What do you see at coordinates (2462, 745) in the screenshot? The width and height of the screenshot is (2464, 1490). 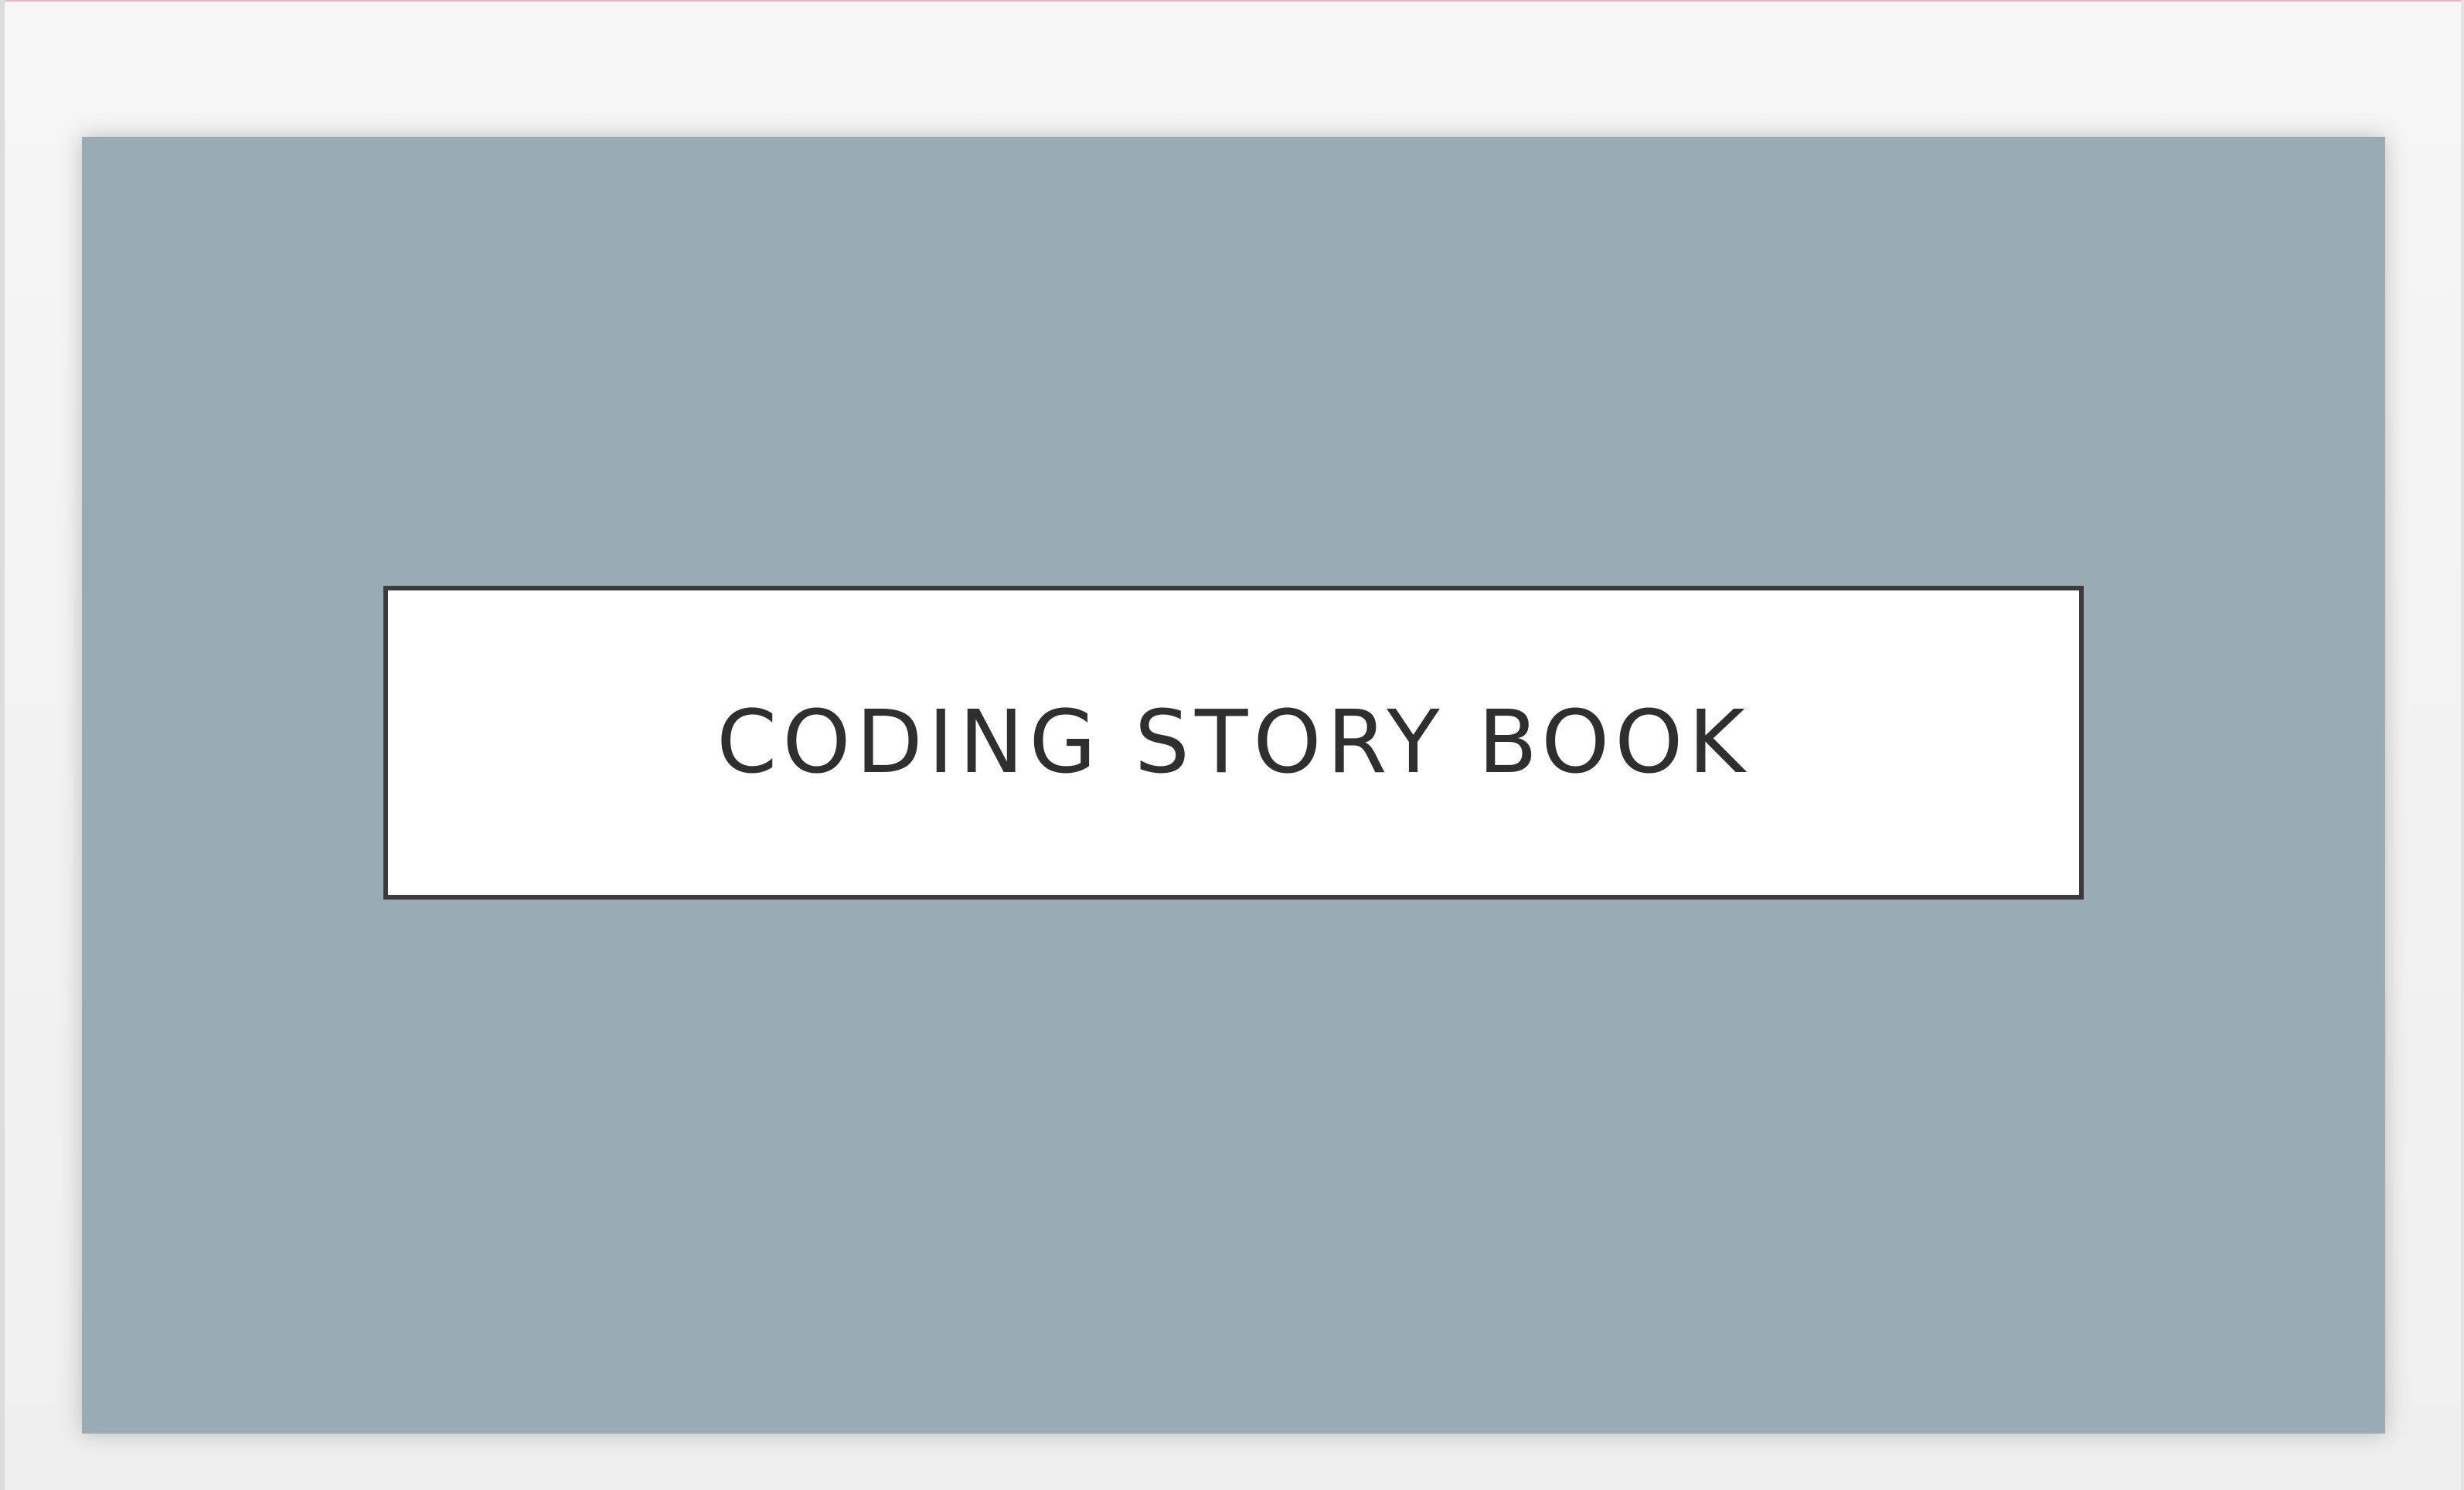 I see `workspace-right-edge` at bounding box center [2462, 745].